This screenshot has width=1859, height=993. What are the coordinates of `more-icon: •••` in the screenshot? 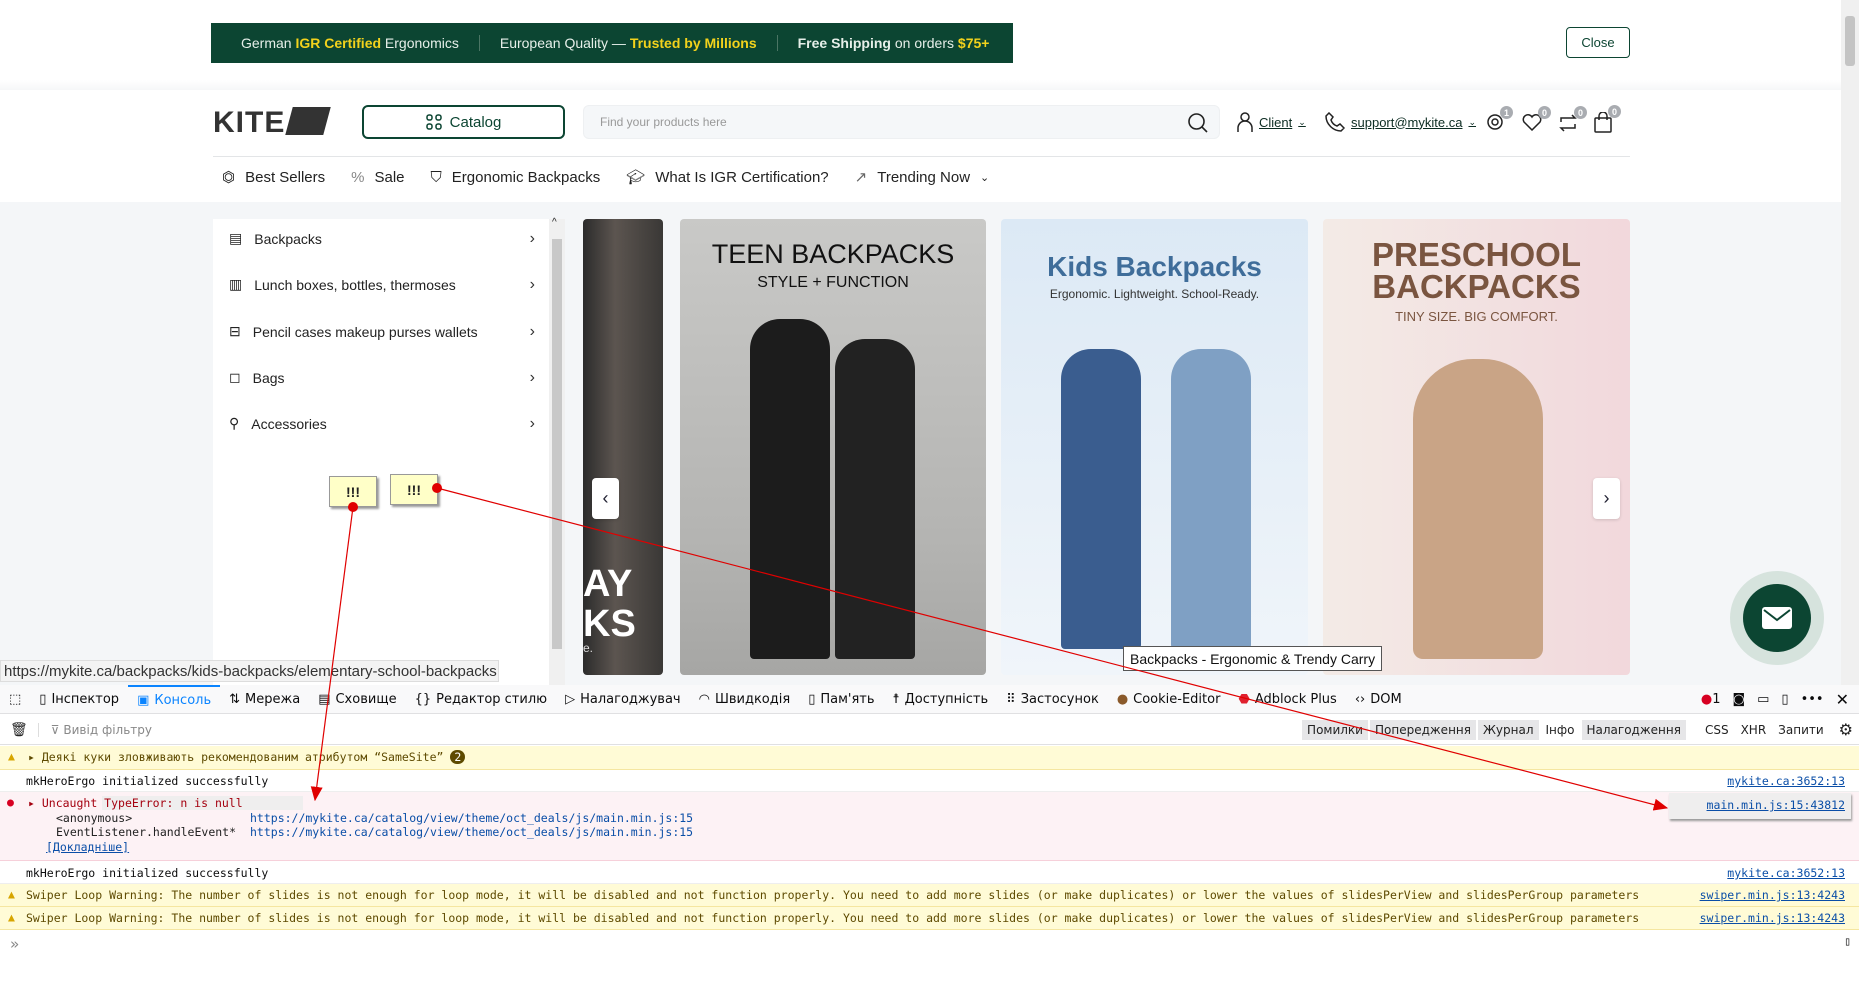 It's located at (1812, 699).